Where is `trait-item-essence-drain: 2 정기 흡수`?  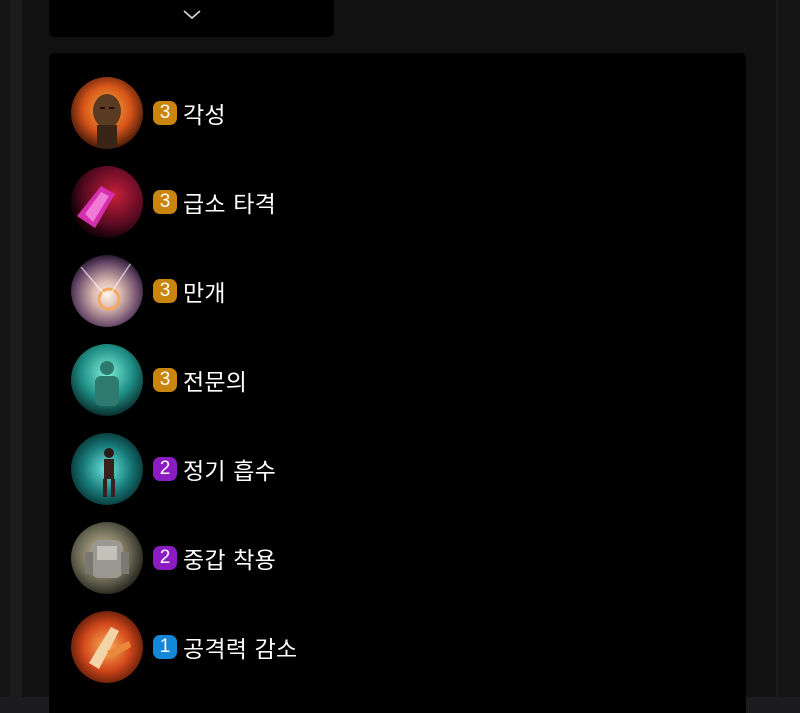
trait-item-essence-drain: 2 정기 흡수 is located at coordinates (173, 469).